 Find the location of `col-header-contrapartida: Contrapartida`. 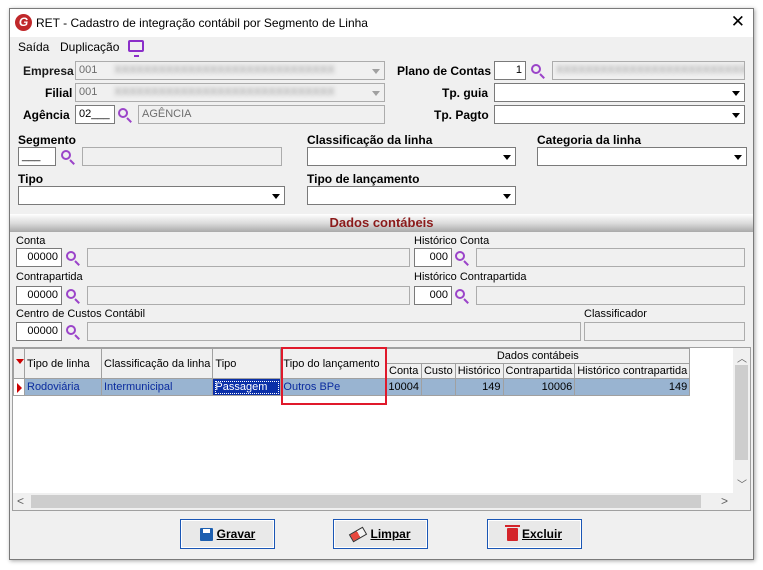

col-header-contrapartida: Contrapartida is located at coordinates (539, 371).